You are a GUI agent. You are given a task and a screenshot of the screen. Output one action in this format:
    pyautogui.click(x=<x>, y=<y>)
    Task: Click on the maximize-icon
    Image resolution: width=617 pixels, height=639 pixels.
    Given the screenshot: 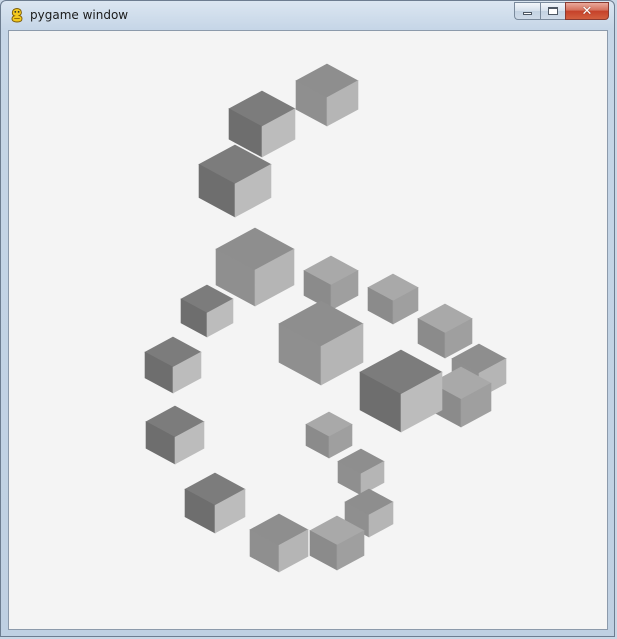 What is the action you would take?
    pyautogui.click(x=553, y=11)
    